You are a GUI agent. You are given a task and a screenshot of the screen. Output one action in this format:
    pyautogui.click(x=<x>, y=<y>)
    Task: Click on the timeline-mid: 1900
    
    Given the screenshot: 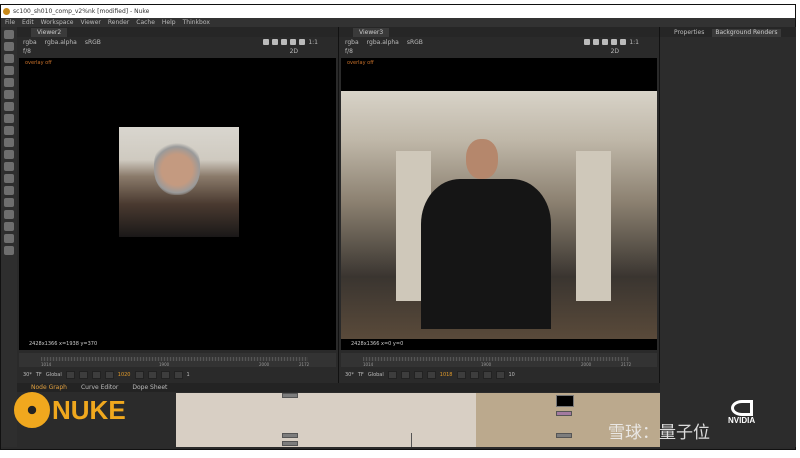 What is the action you would take?
    pyautogui.click(x=164, y=364)
    